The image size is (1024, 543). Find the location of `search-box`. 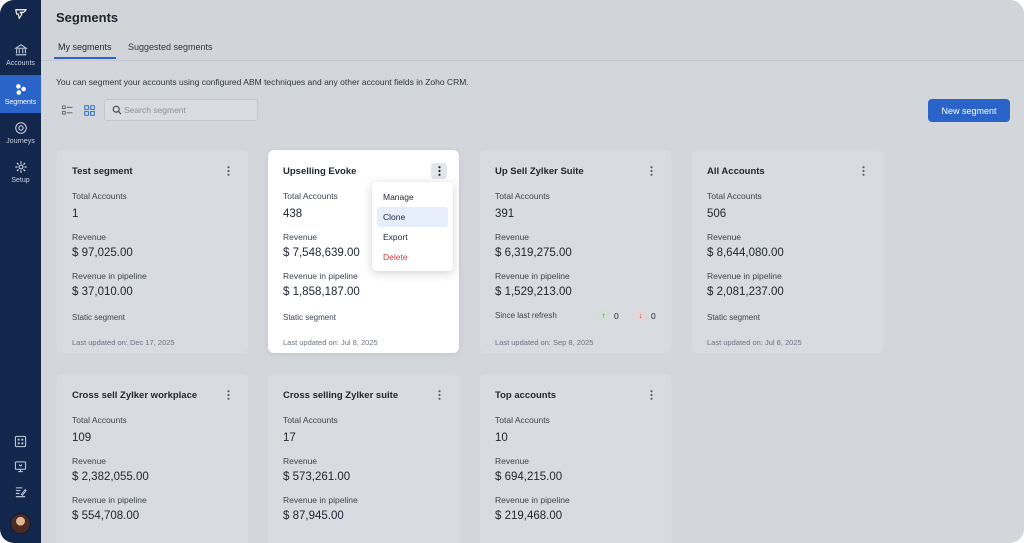

search-box is located at coordinates (181, 110).